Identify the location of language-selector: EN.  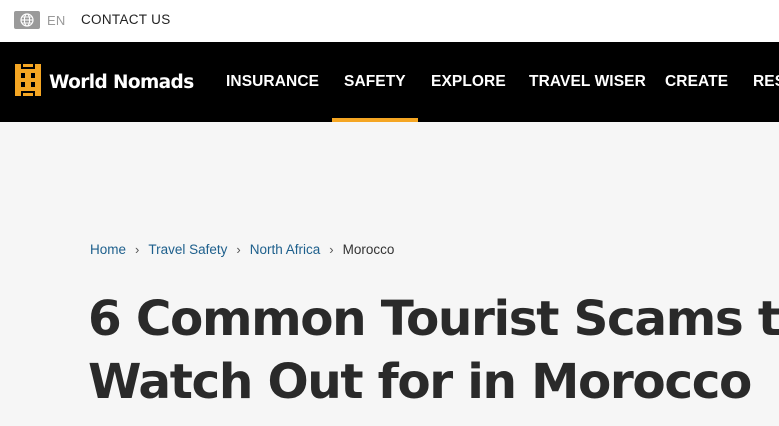
(39, 20).